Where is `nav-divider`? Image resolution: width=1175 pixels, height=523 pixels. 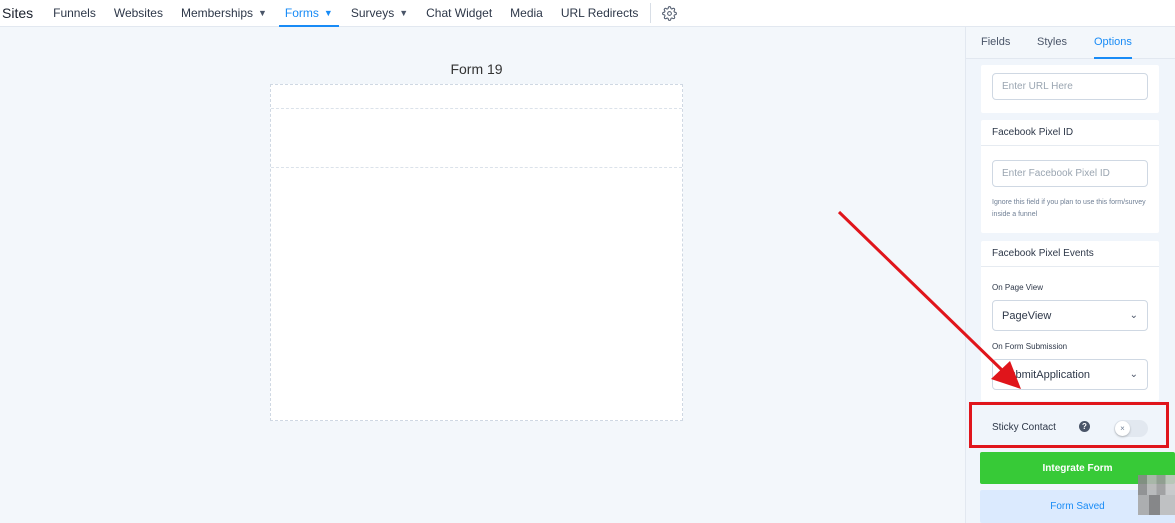
nav-divider is located at coordinates (651, 13).